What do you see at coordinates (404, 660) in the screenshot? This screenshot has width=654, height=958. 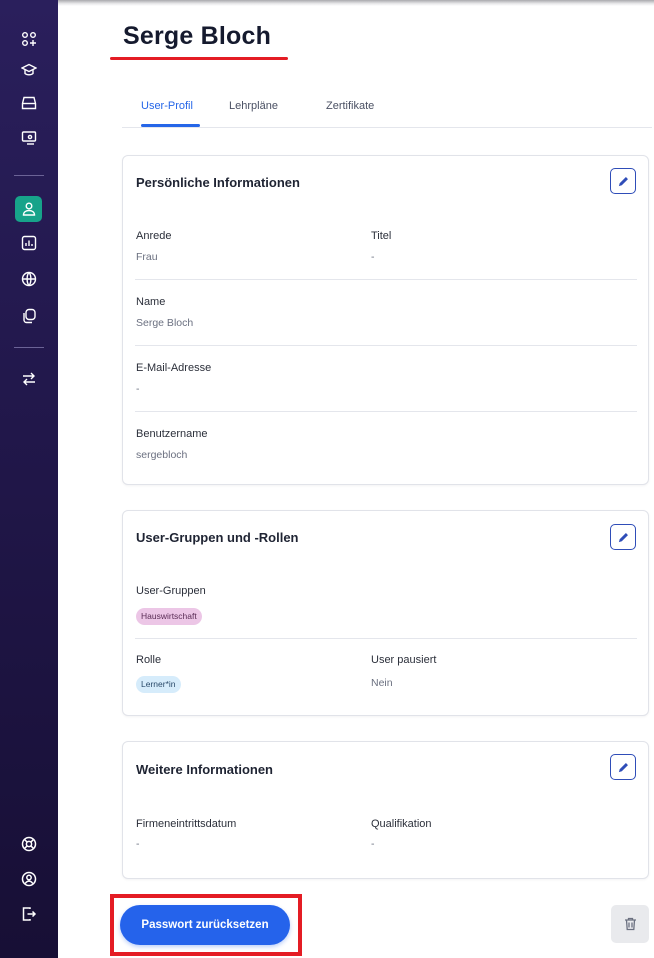 I see `paused-label: User pausiert` at bounding box center [404, 660].